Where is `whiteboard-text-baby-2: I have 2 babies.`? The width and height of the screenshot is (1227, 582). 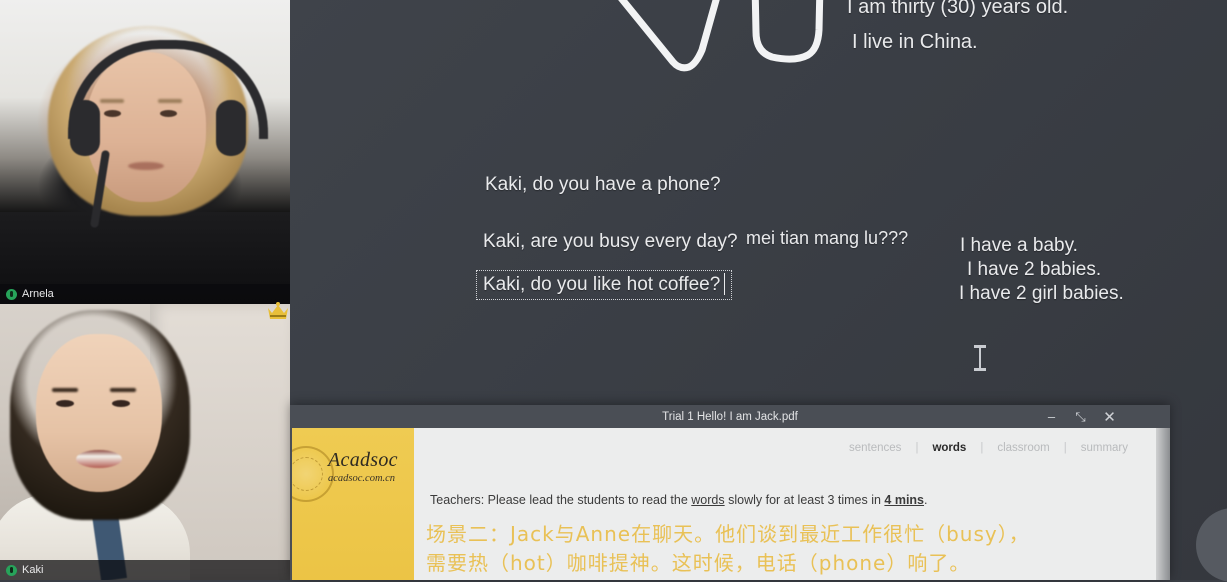 whiteboard-text-baby-2: I have 2 babies. is located at coordinates (1034, 270).